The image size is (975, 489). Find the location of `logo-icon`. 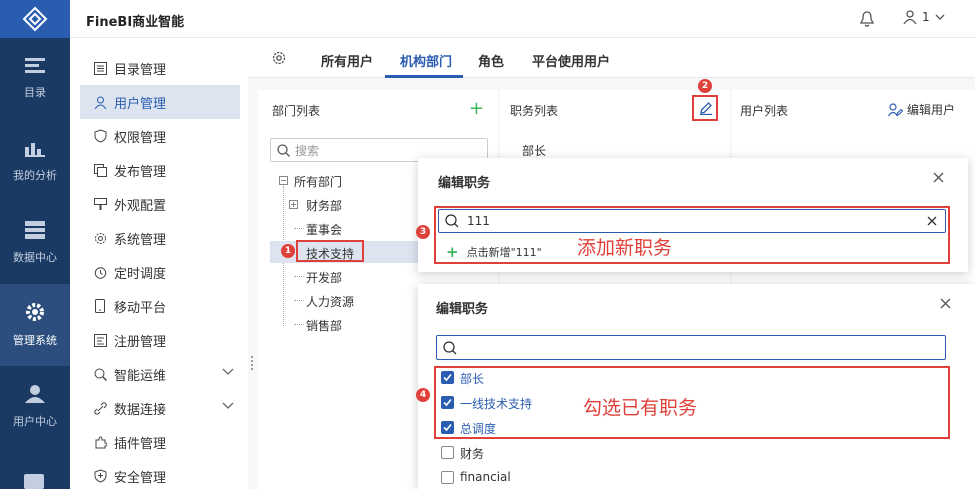

logo-icon is located at coordinates (35, 19).